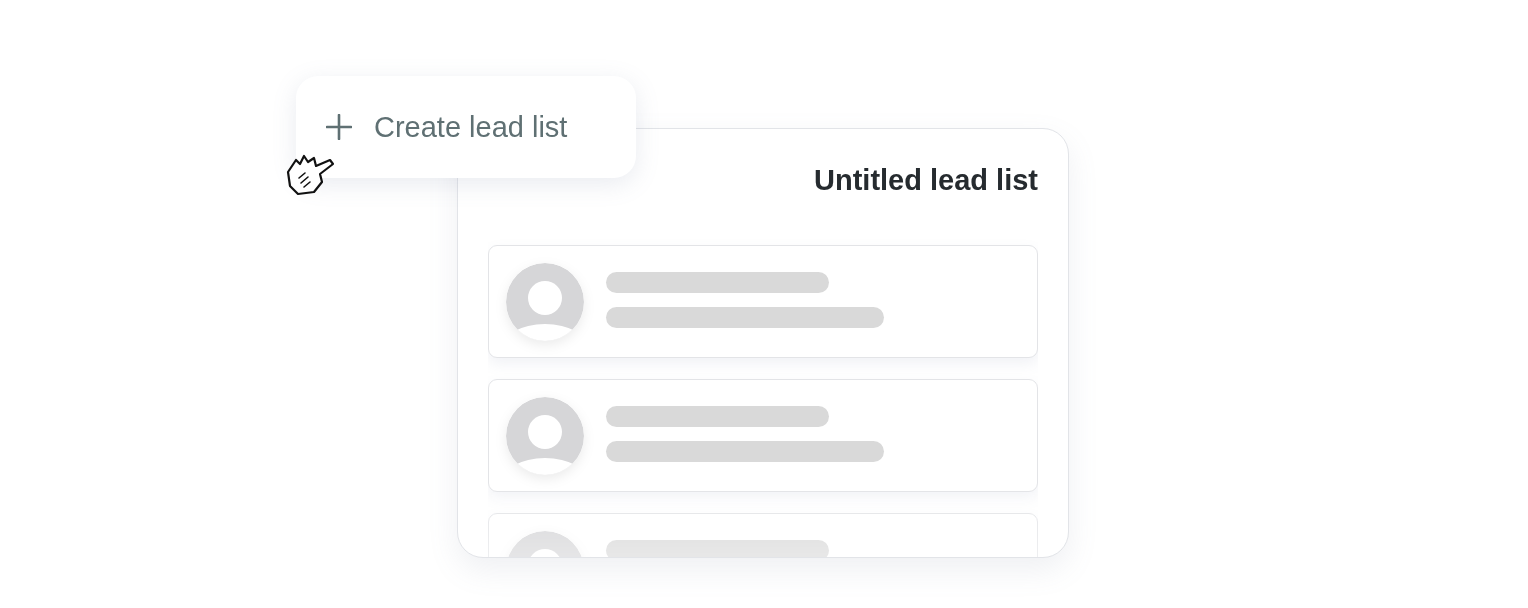 The width and height of the screenshot is (1528, 608). What do you see at coordinates (925, 180) in the screenshot?
I see `list-title: Untitled lead list` at bounding box center [925, 180].